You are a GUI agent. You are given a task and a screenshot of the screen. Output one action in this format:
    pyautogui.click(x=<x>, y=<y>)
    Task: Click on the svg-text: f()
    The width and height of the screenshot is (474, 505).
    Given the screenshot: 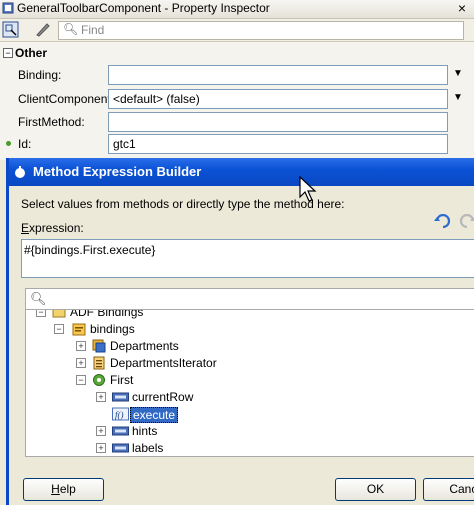 What is the action you would take?
    pyautogui.click(x=119, y=415)
    